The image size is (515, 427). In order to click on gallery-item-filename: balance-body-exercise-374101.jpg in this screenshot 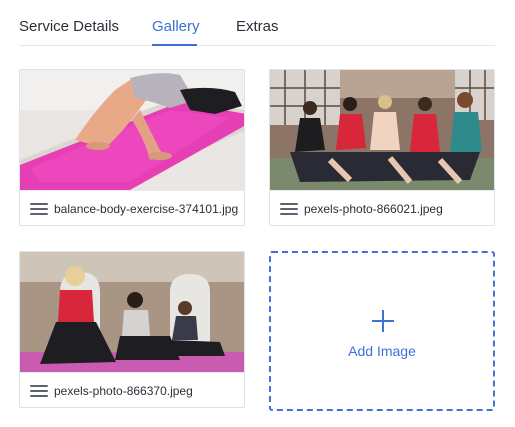, I will do `click(146, 209)`.